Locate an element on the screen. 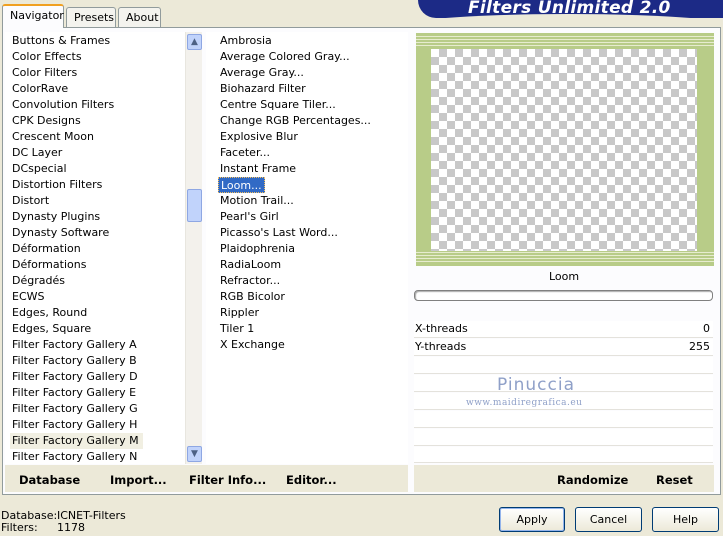  category-item: Filter Factory Gallery G is located at coordinates (75, 409).